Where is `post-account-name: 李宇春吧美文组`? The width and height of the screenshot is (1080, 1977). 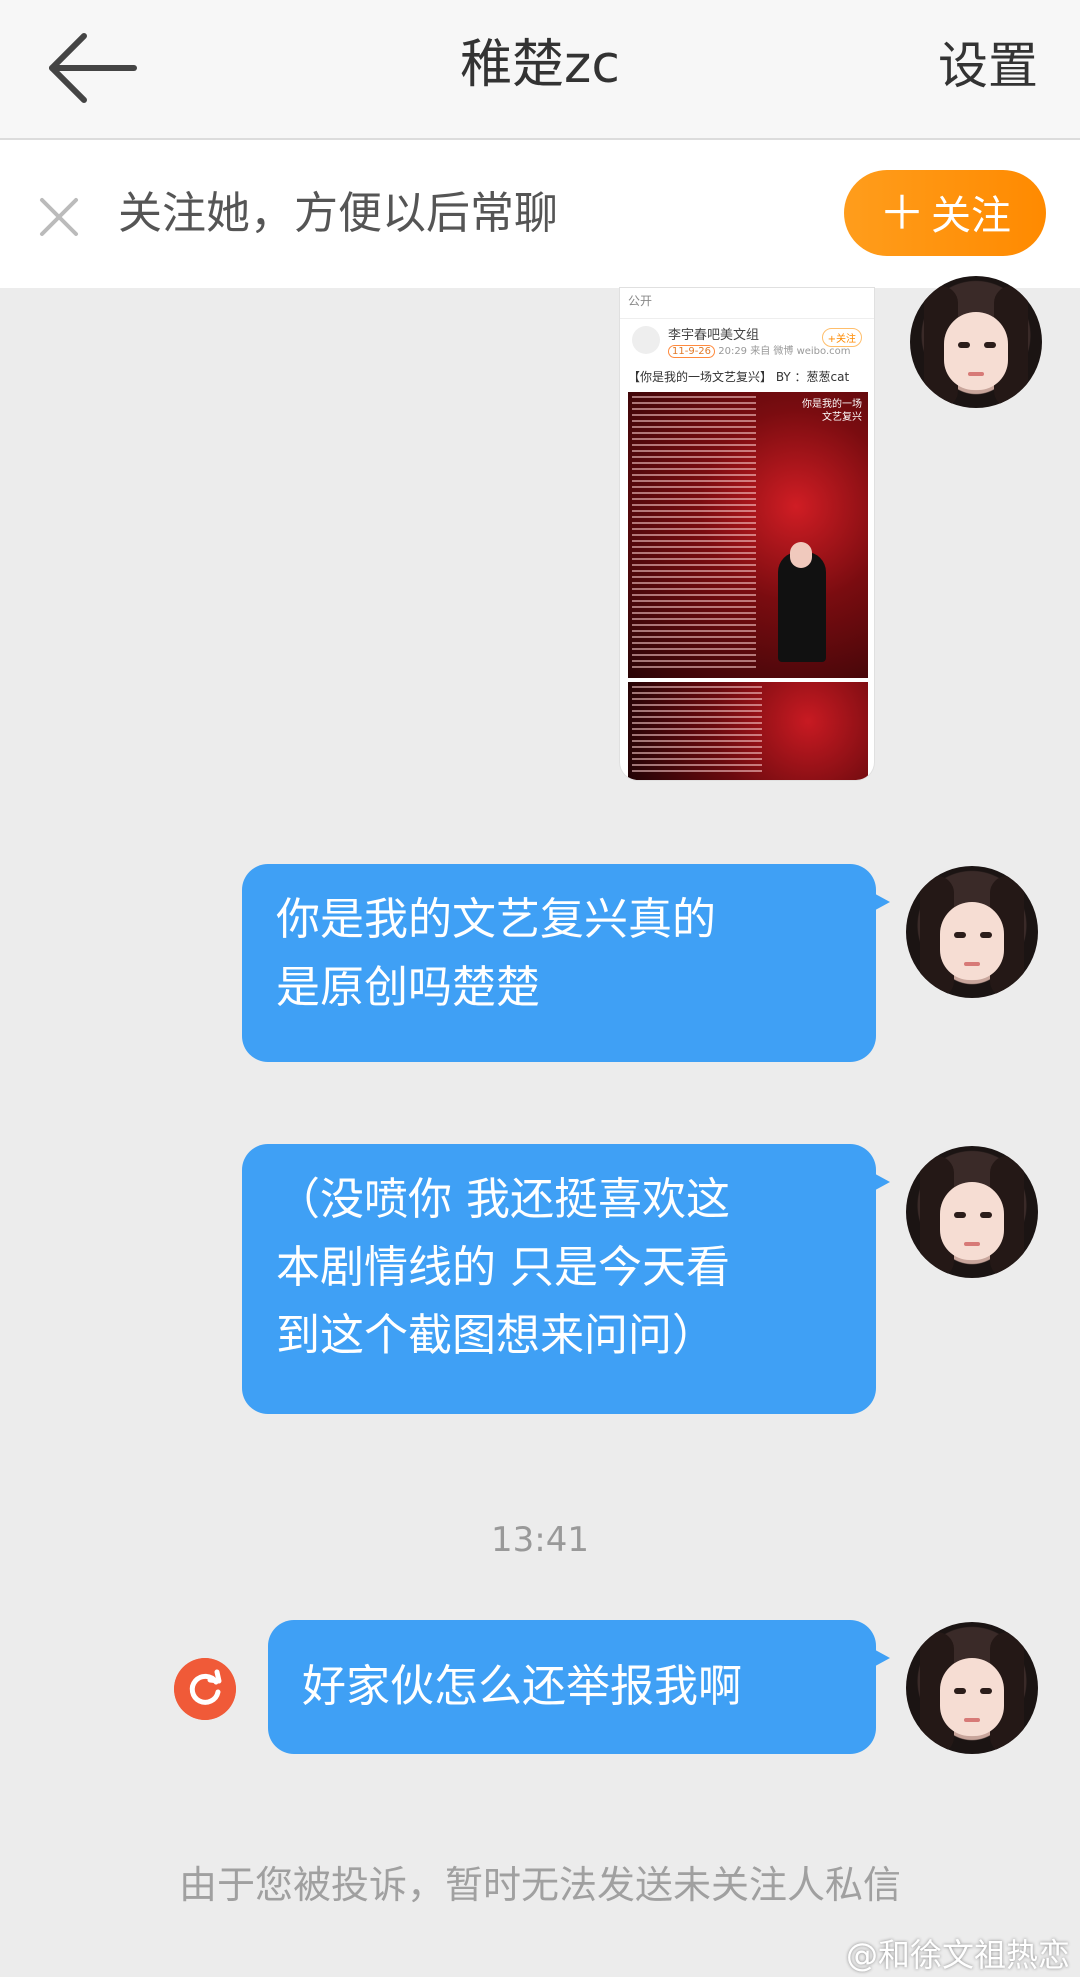
post-account-name: 李宇春吧美文组 is located at coordinates (714, 335).